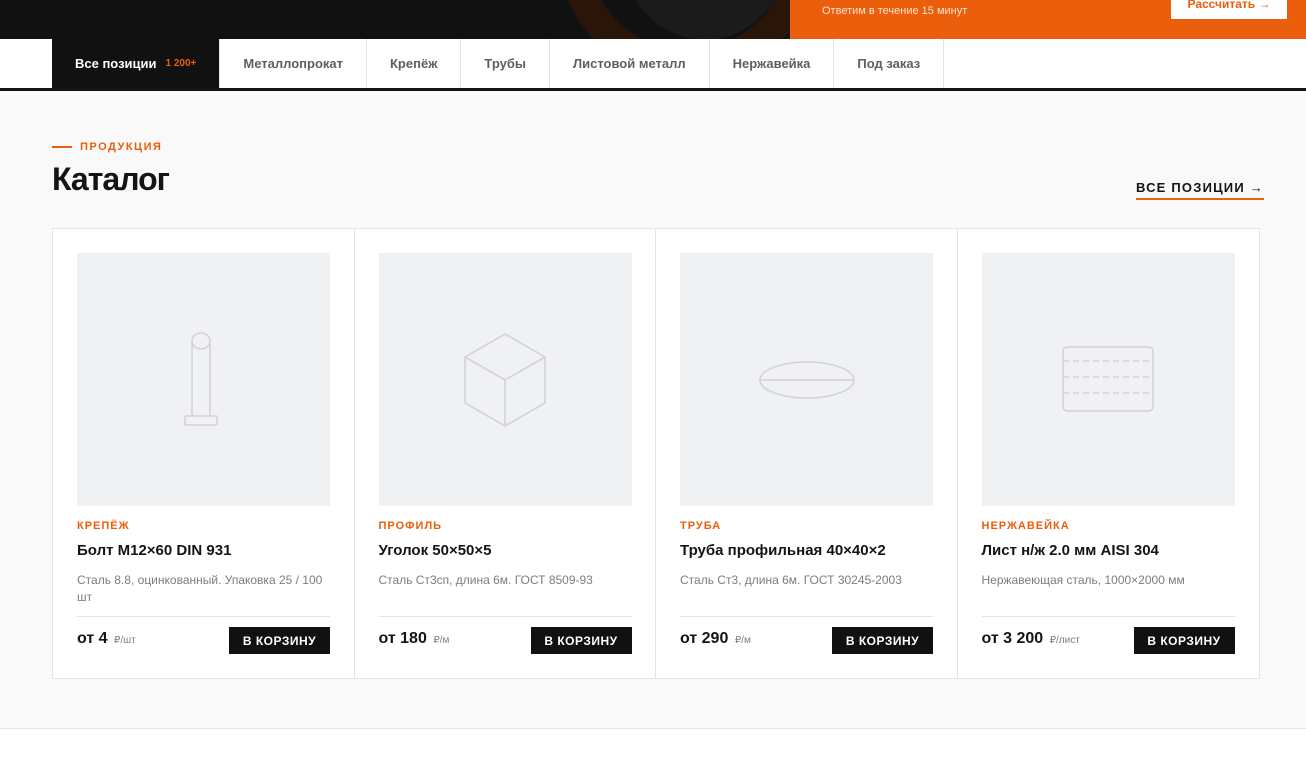 The image size is (1306, 772). Describe the element at coordinates (435, 550) in the screenshot. I see `product-name: Уголок 50×50×5` at that location.